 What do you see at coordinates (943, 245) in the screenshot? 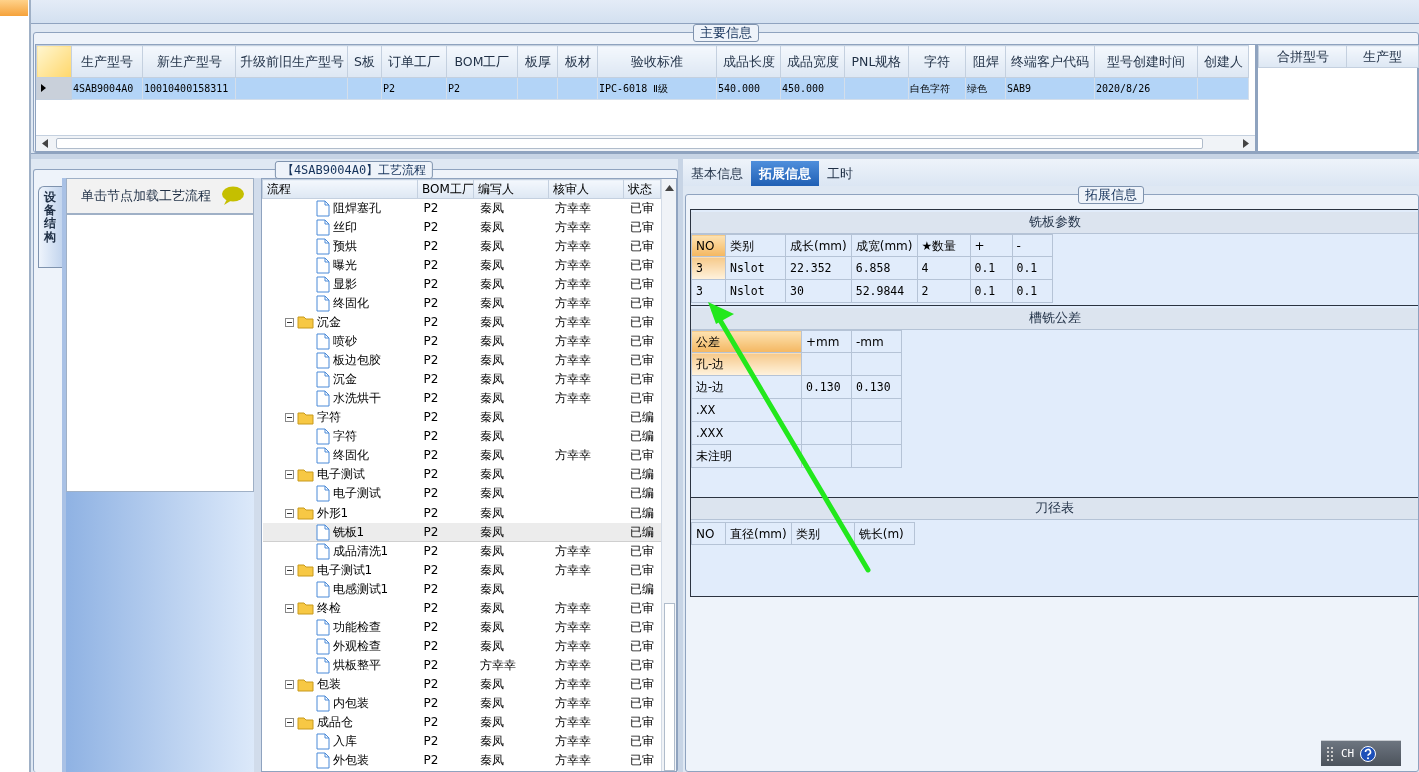
I see `column-header: ★数量` at bounding box center [943, 245].